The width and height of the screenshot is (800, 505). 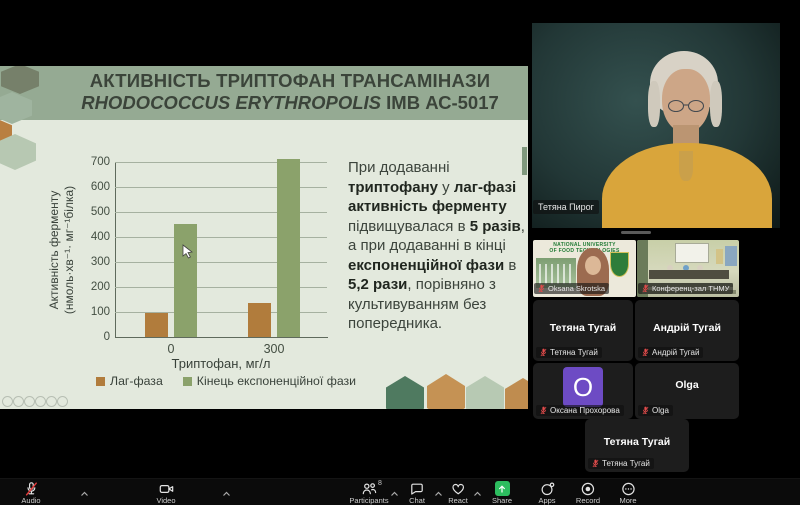 I want to click on avatar-letter: O, so click(x=583, y=386).